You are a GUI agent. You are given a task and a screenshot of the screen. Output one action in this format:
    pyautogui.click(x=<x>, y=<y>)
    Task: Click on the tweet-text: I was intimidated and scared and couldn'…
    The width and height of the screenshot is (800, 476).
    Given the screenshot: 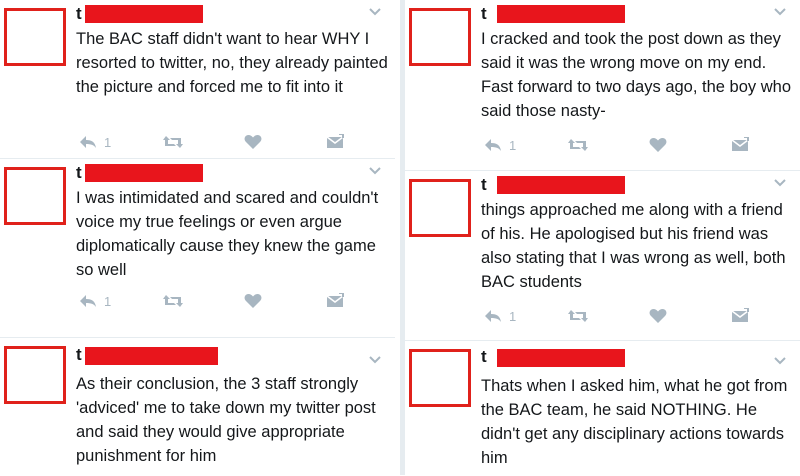 What is the action you would take?
    pyautogui.click(x=227, y=234)
    